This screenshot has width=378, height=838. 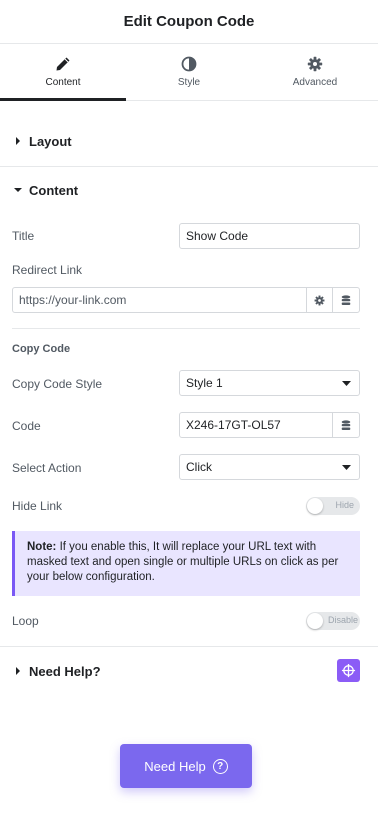 What do you see at coordinates (41, 349) in the screenshot?
I see `copy-code-heading: Copy Code` at bounding box center [41, 349].